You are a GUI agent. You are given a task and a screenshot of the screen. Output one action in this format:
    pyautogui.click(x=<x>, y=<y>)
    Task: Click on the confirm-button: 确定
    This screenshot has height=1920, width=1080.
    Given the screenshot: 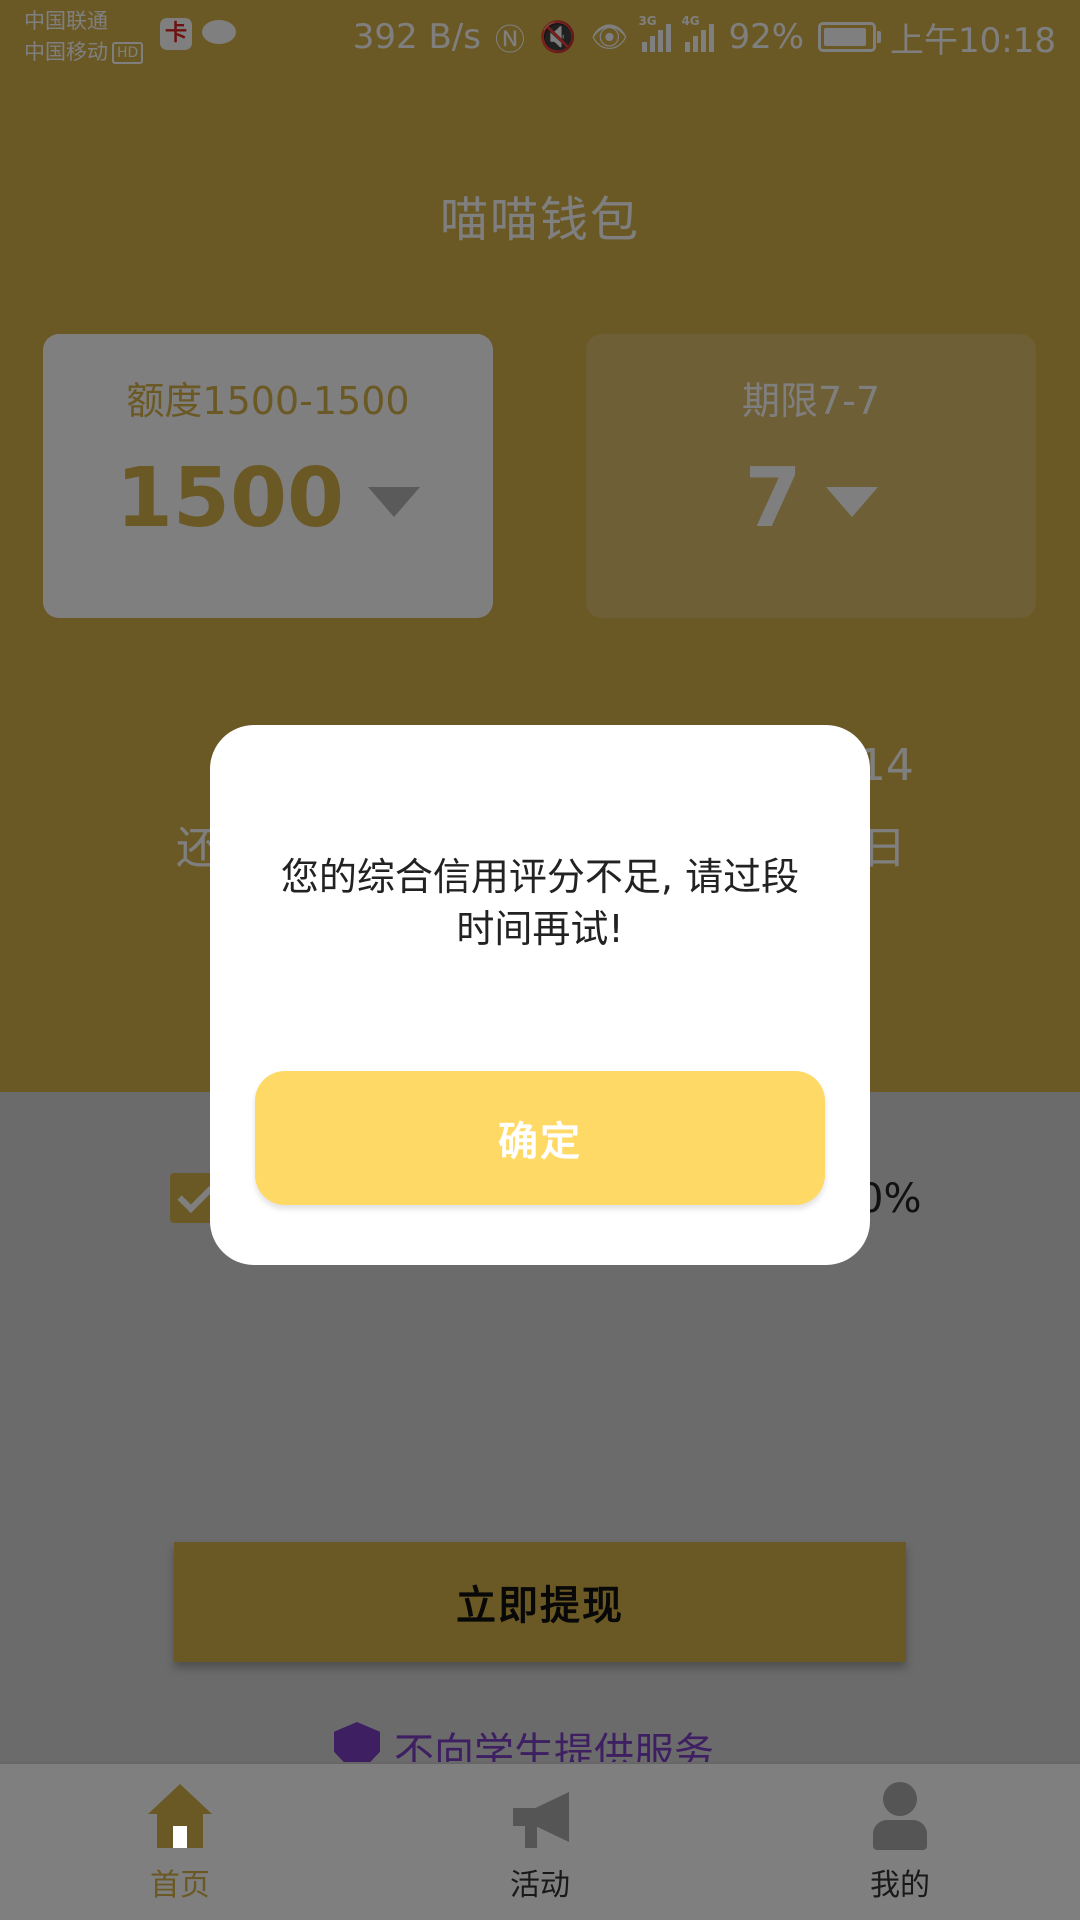 What is the action you would take?
    pyautogui.click(x=540, y=1138)
    